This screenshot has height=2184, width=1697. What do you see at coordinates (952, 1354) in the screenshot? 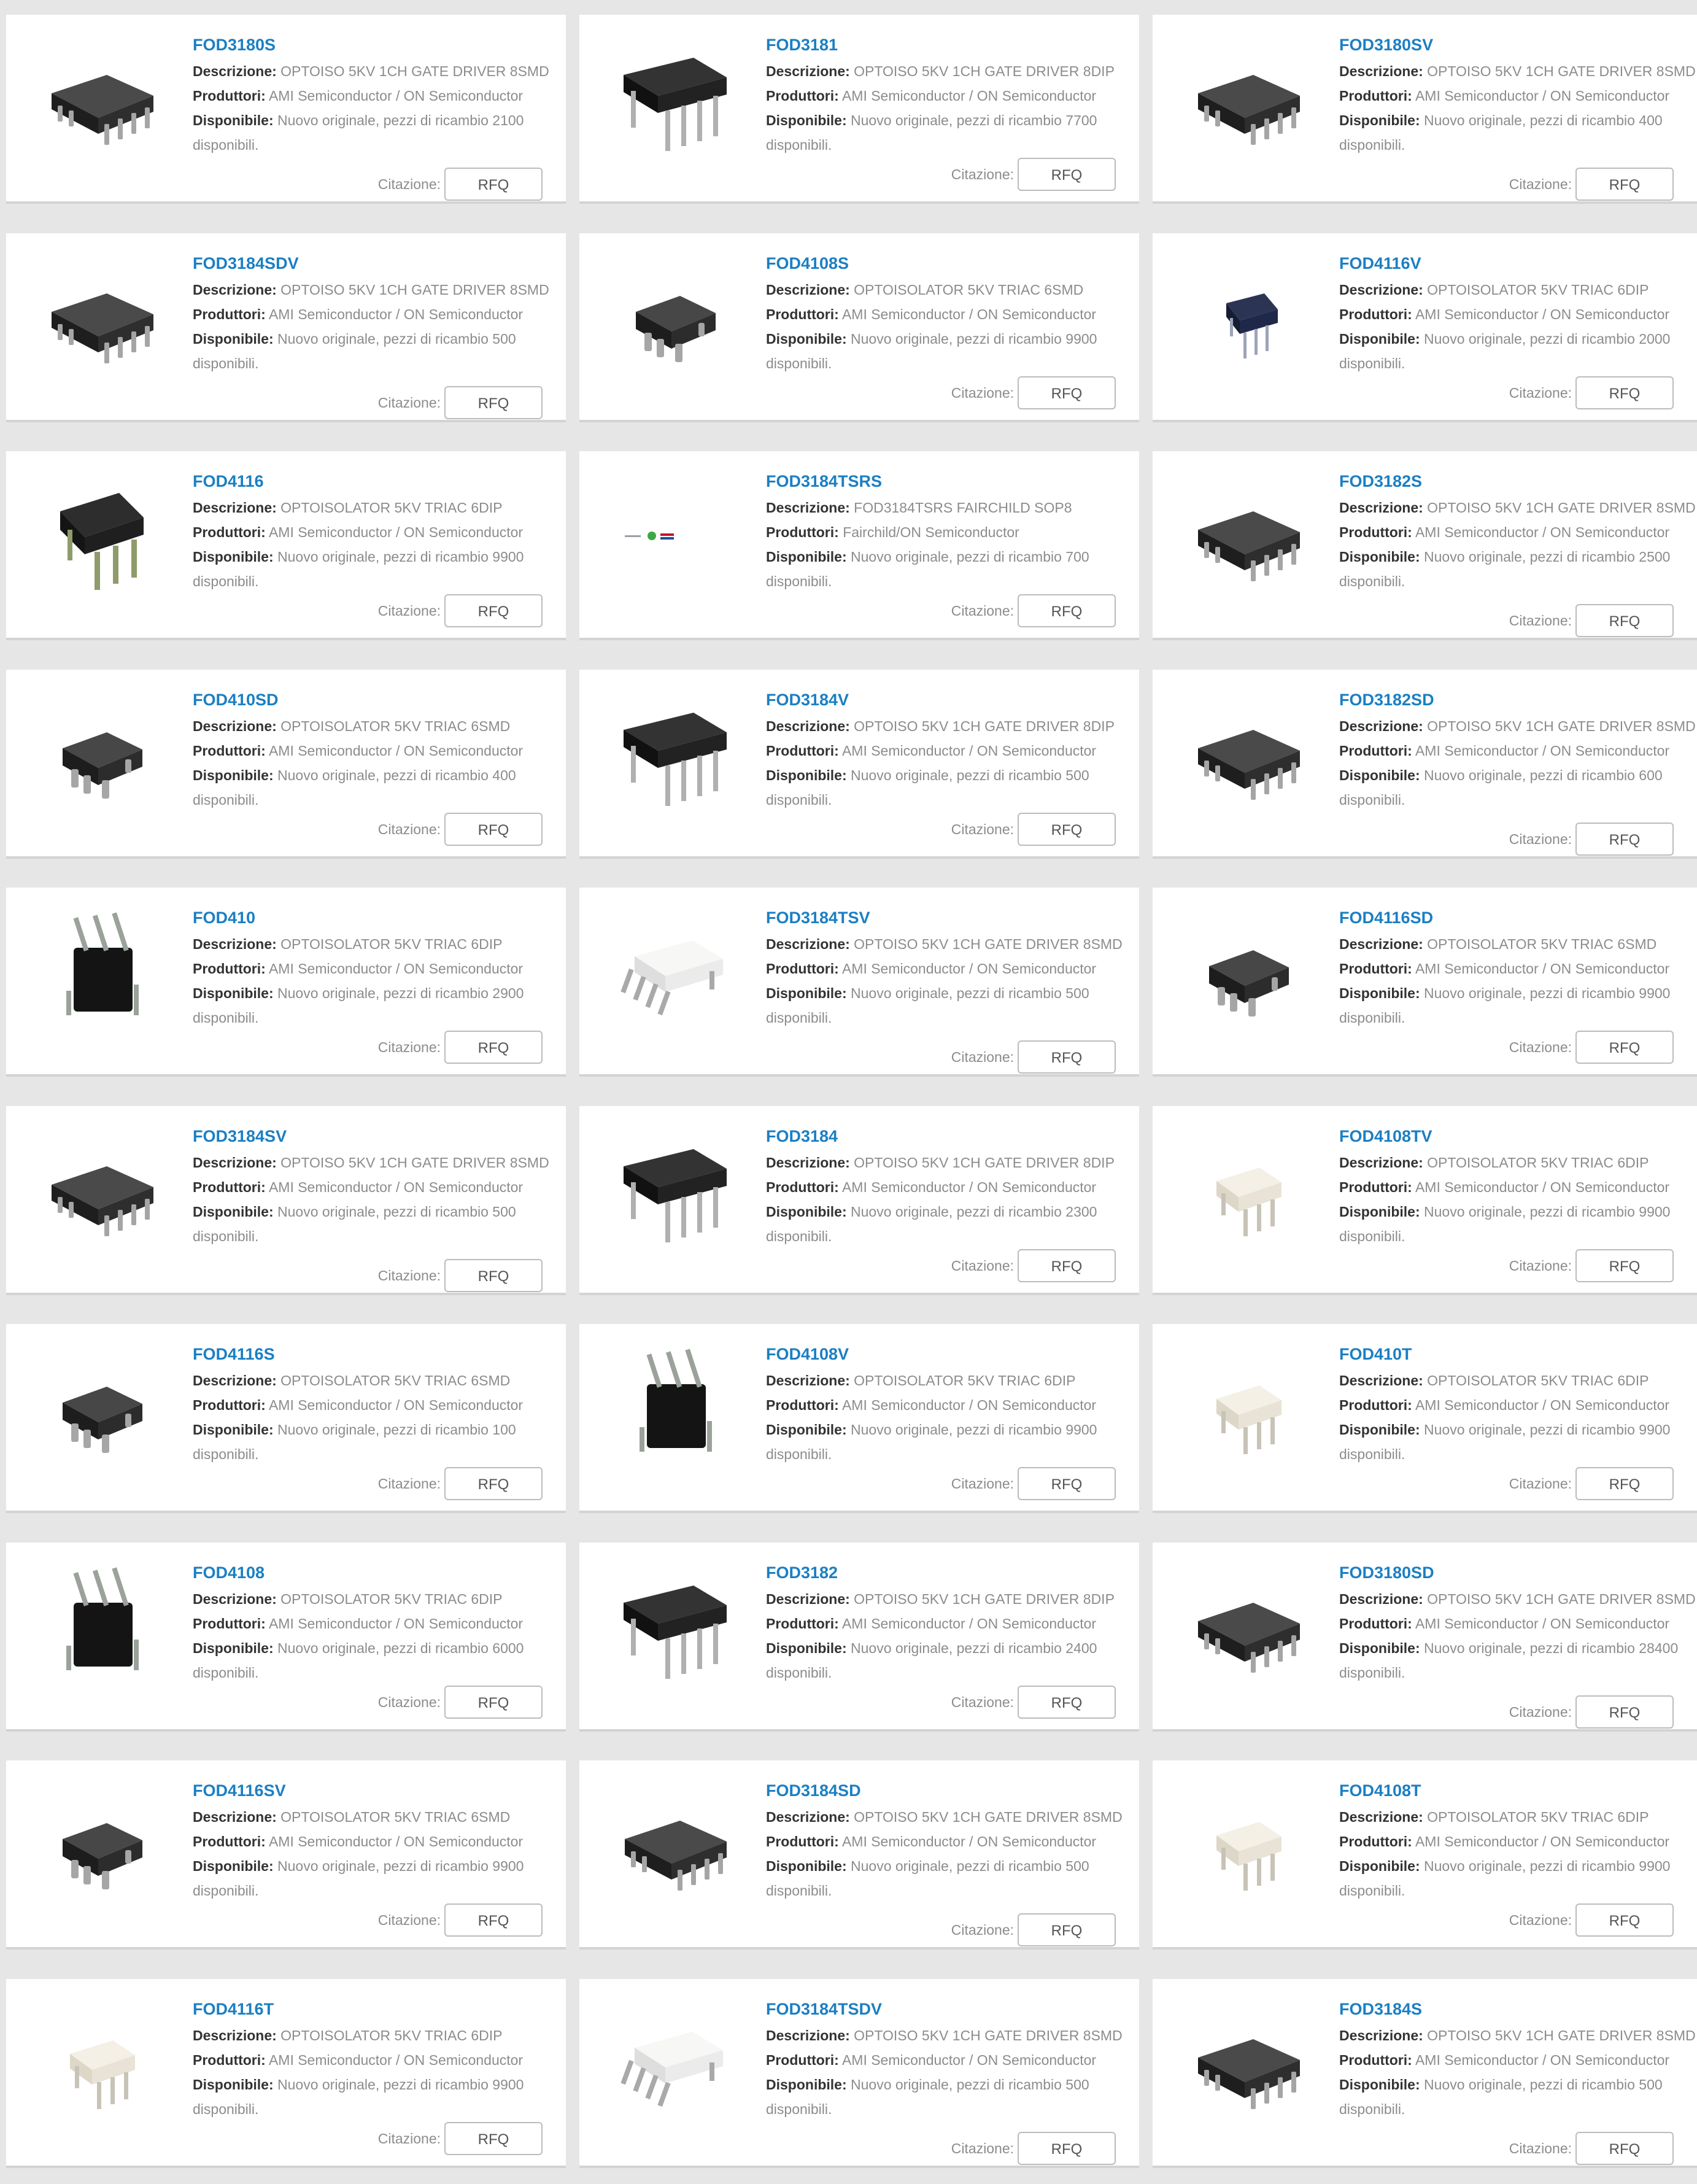
I see `product-part-number-link: FOD4108V` at bounding box center [952, 1354].